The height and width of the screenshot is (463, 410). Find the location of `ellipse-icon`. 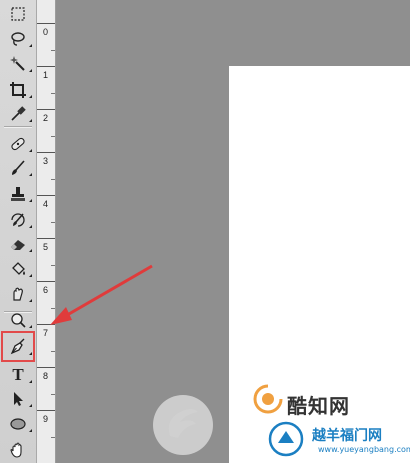

ellipse-icon is located at coordinates (18, 424).